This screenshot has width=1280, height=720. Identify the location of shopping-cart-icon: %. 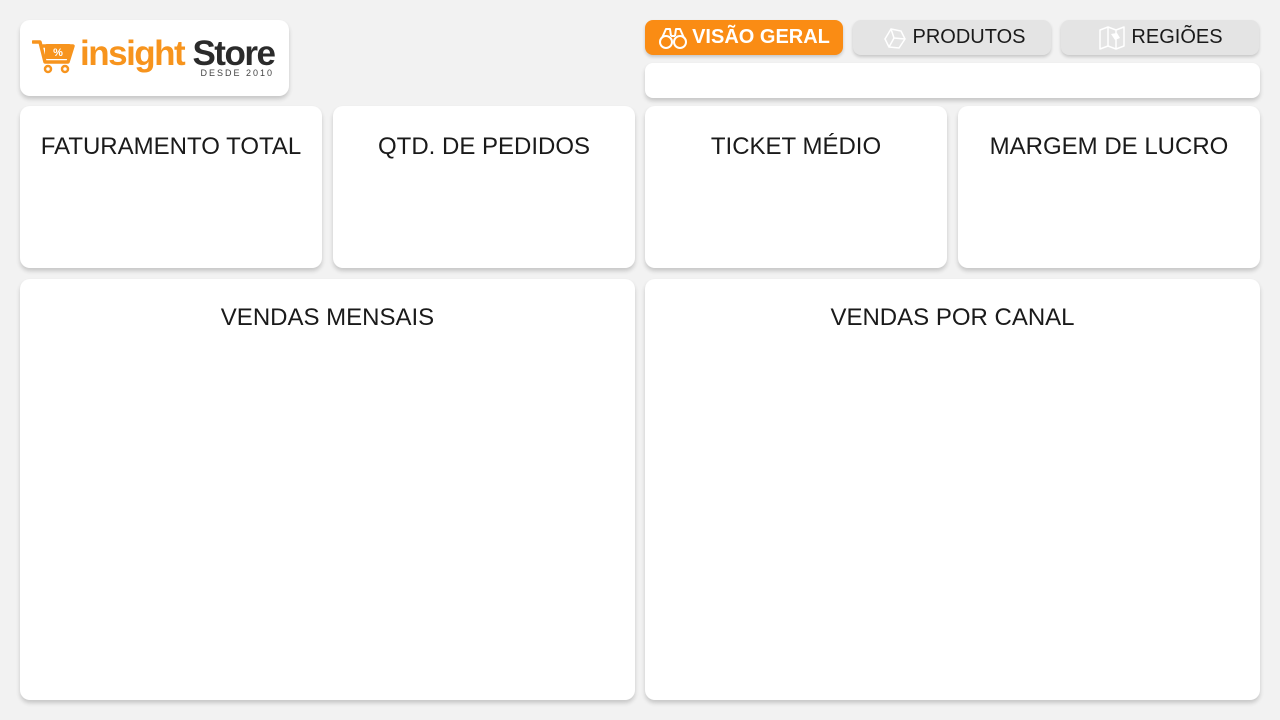
(53, 57).